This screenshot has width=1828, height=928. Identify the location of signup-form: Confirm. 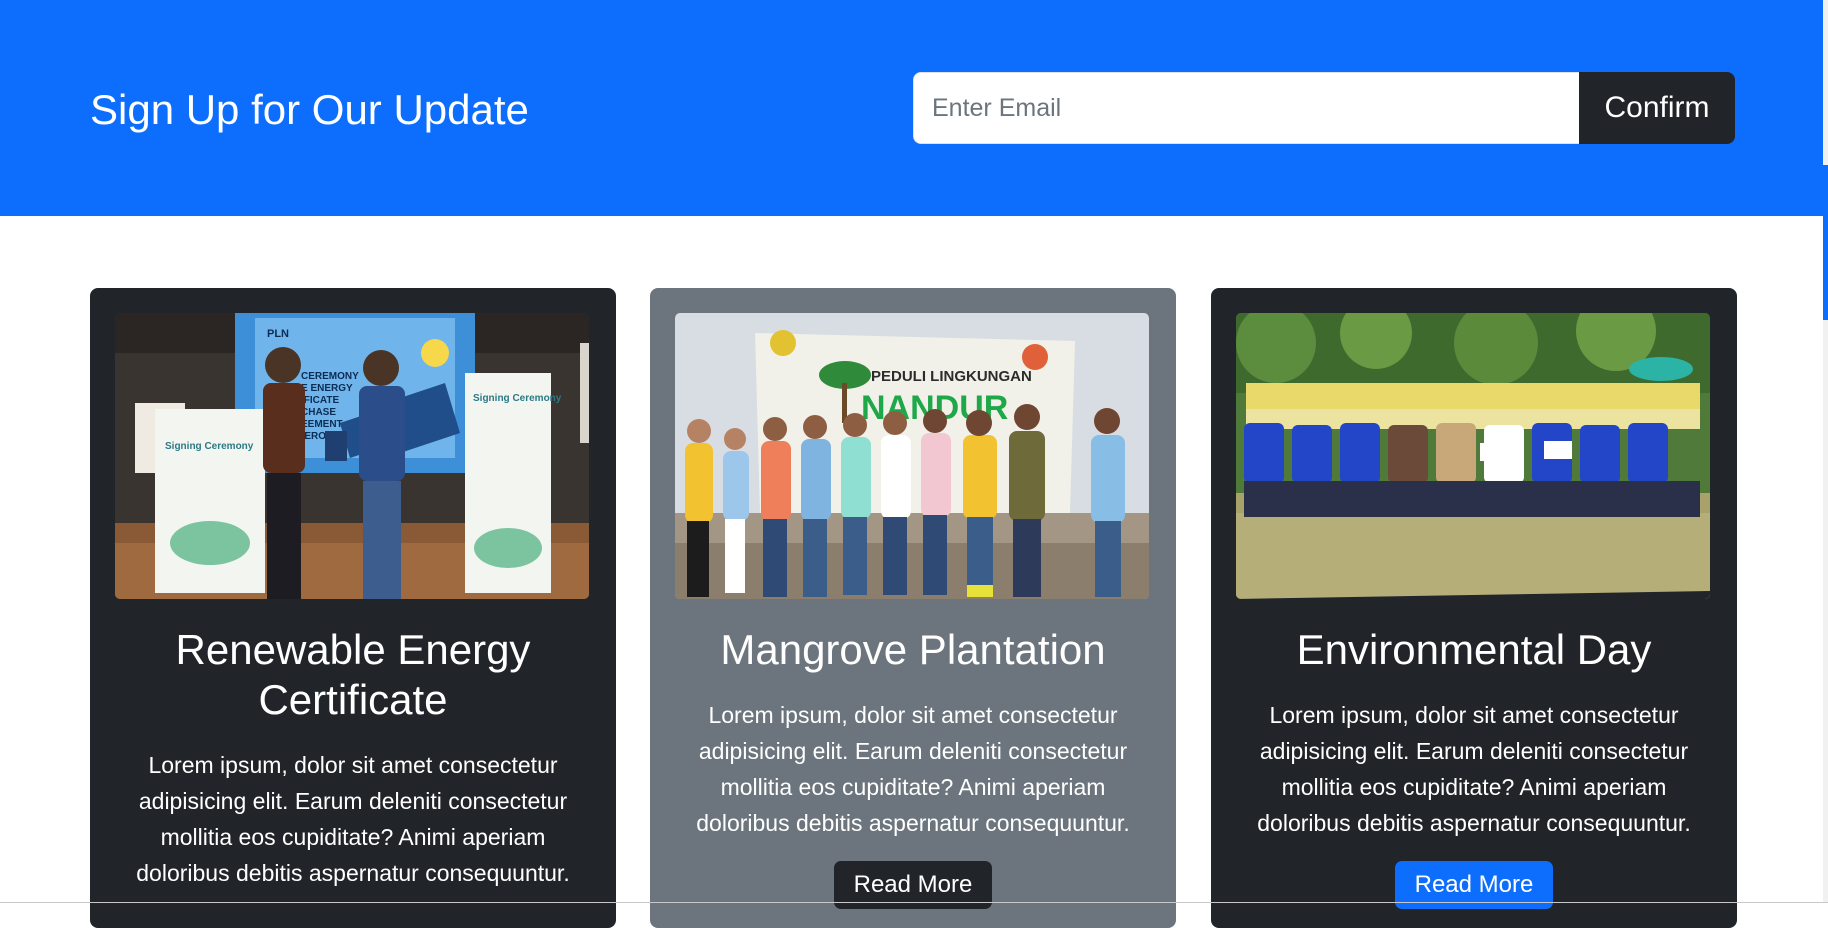
(1324, 108).